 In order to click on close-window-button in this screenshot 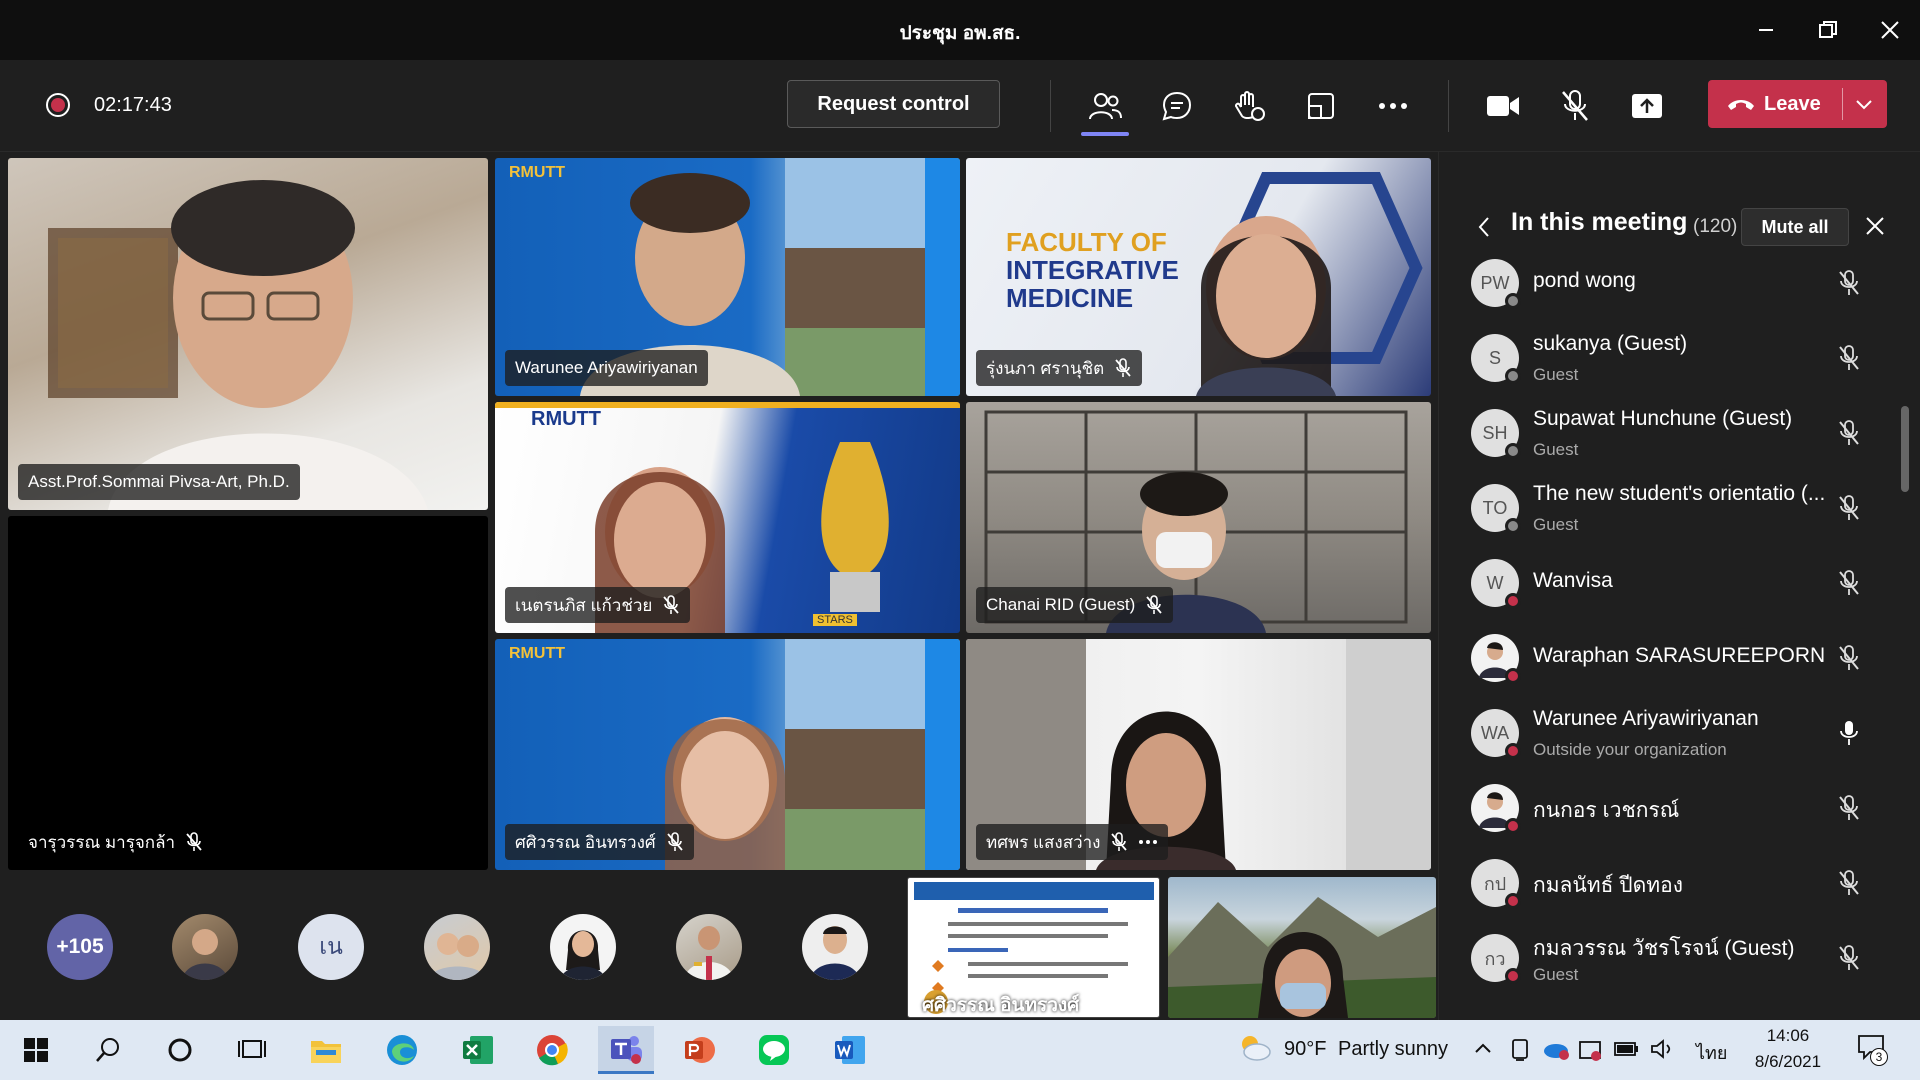, I will do `click(1890, 30)`.